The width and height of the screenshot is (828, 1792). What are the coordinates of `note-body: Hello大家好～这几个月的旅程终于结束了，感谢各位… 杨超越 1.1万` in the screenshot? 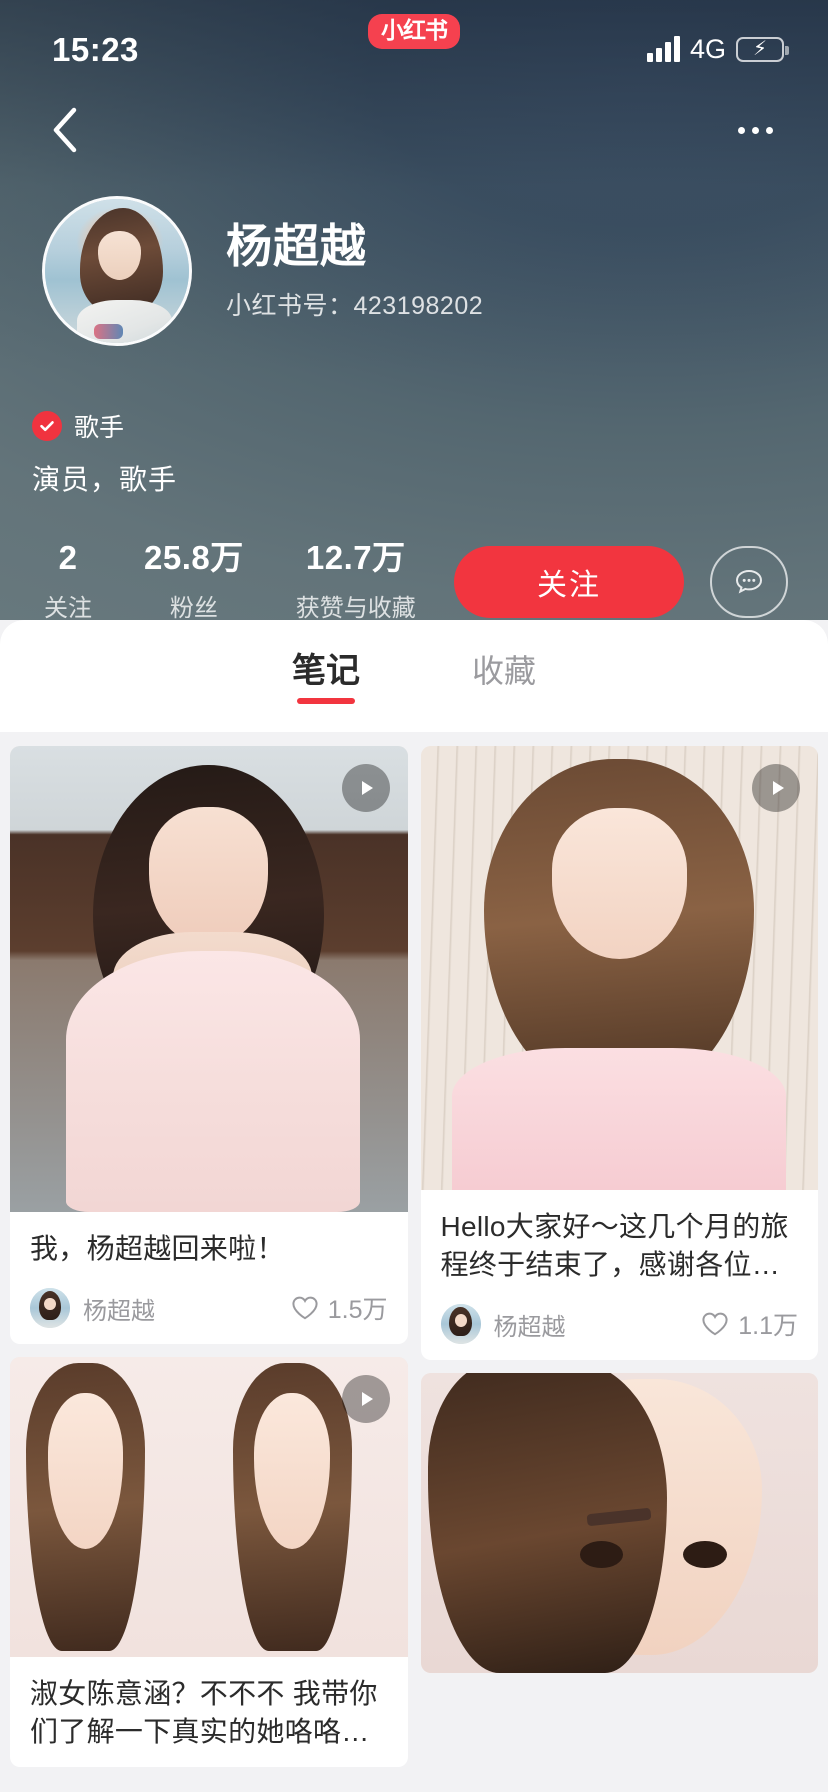 It's located at (620, 1275).